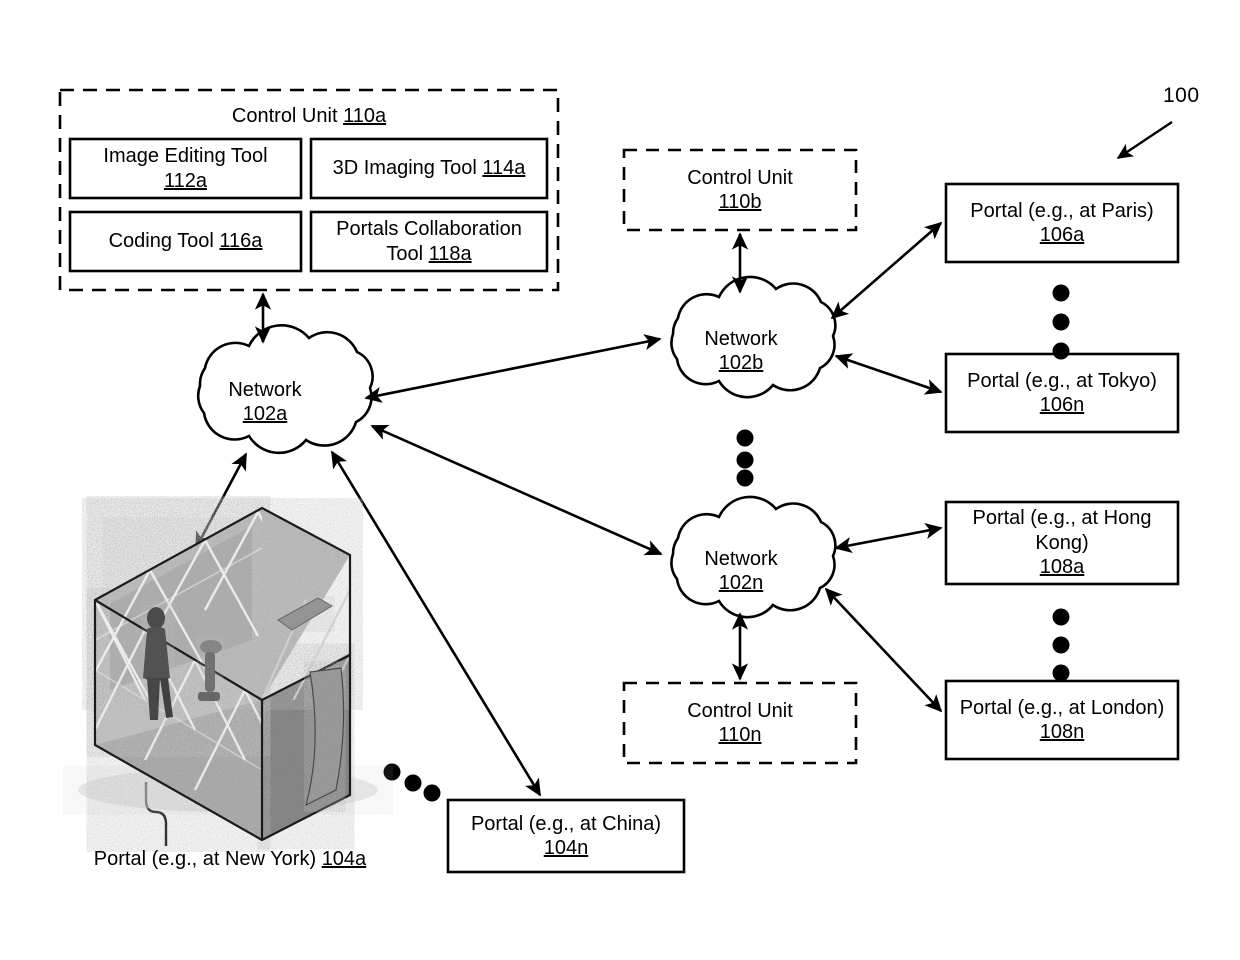 This screenshot has width=1240, height=960. I want to click on portal-104a-ref: 104a, so click(344, 859).